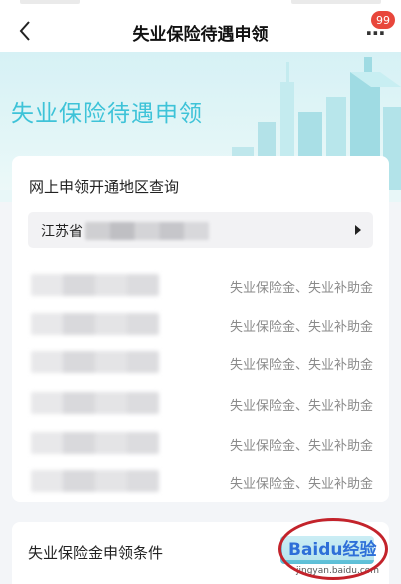 Image resolution: width=401 pixels, height=584 pixels. Describe the element at coordinates (107, 114) in the screenshot. I see `banner-title: 失业保险待遇申领` at that location.